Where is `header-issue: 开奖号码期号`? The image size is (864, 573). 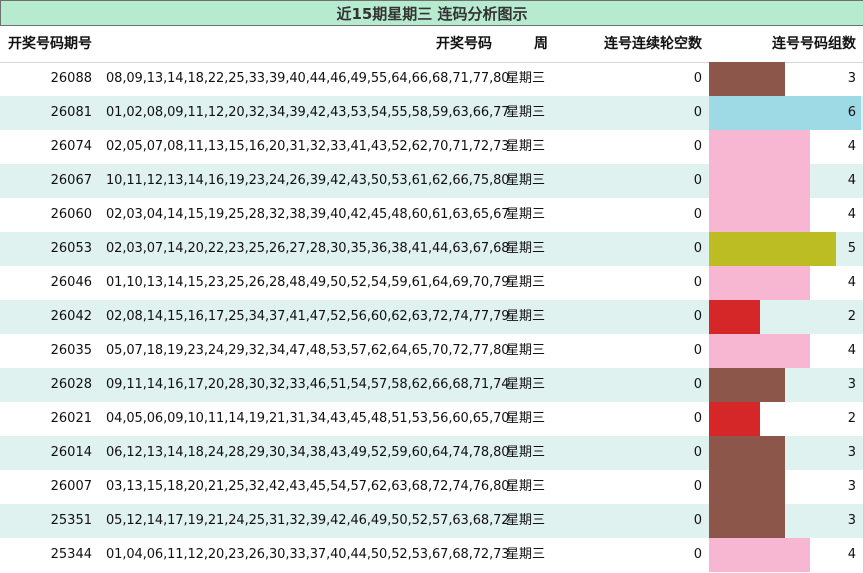 header-issue: 开奖号码期号 is located at coordinates (50, 44).